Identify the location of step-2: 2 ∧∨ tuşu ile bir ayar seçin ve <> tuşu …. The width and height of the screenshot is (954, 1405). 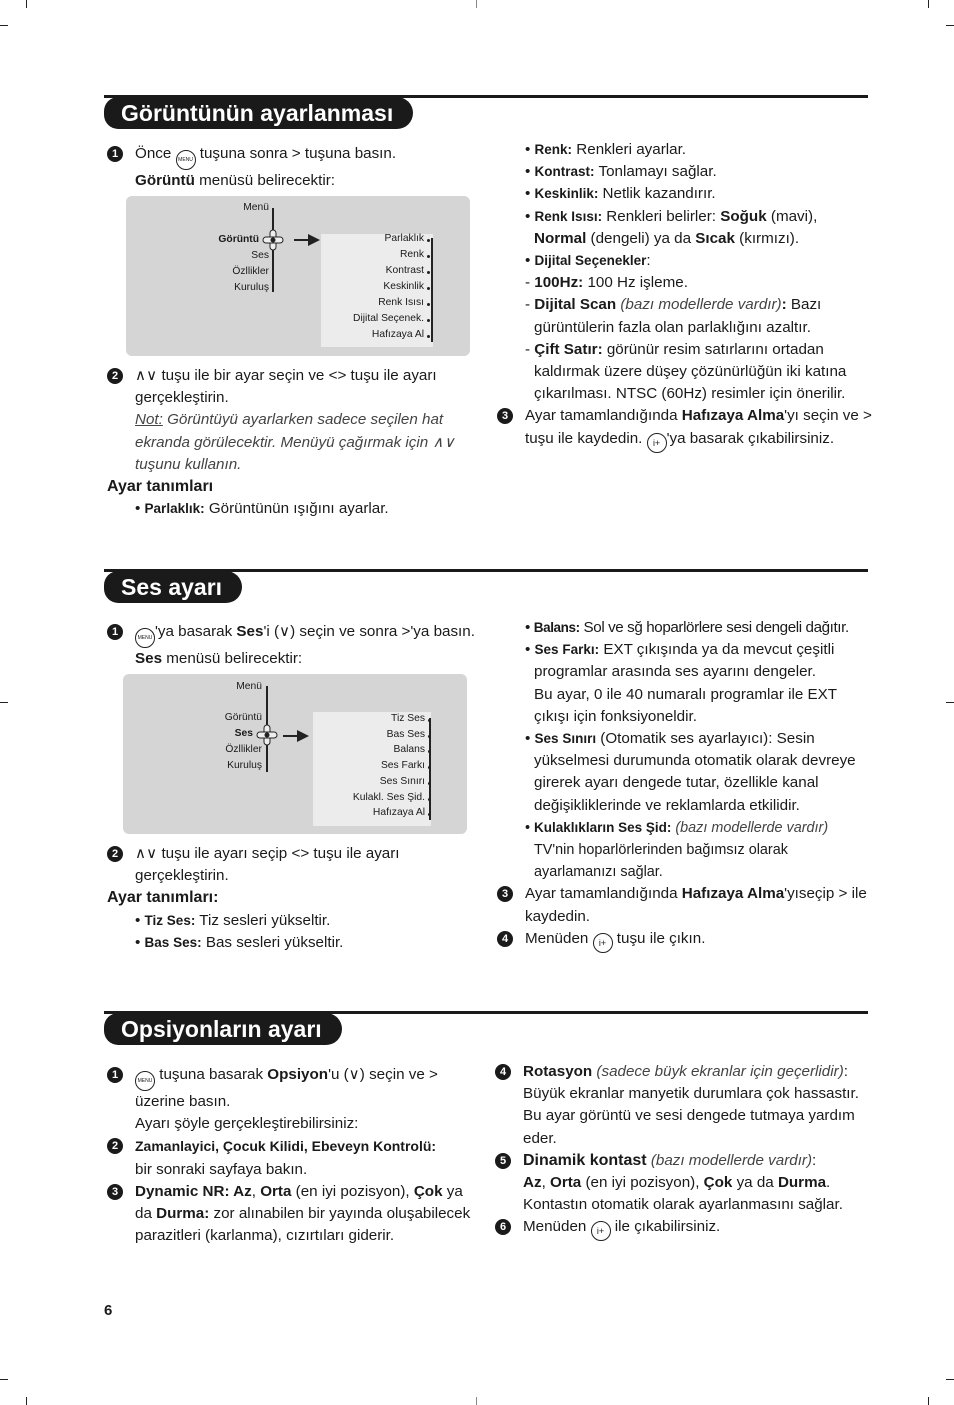
(297, 420).